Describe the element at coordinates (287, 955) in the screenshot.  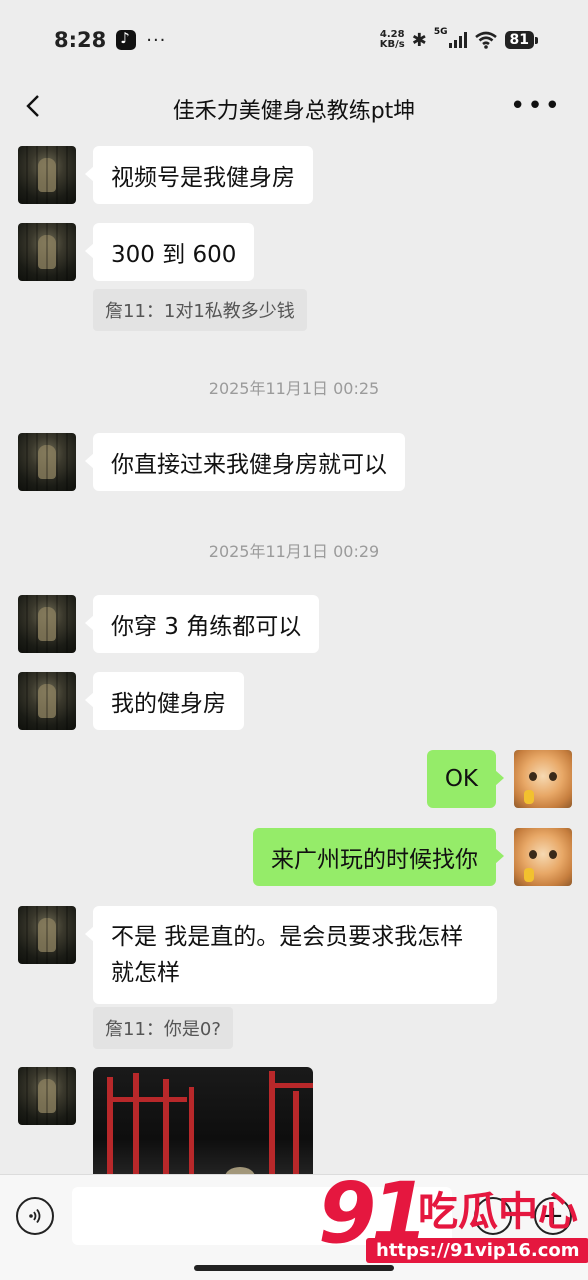
I see `message-text: 不是 我是直的。是会员要求我怎样就怎样` at that location.